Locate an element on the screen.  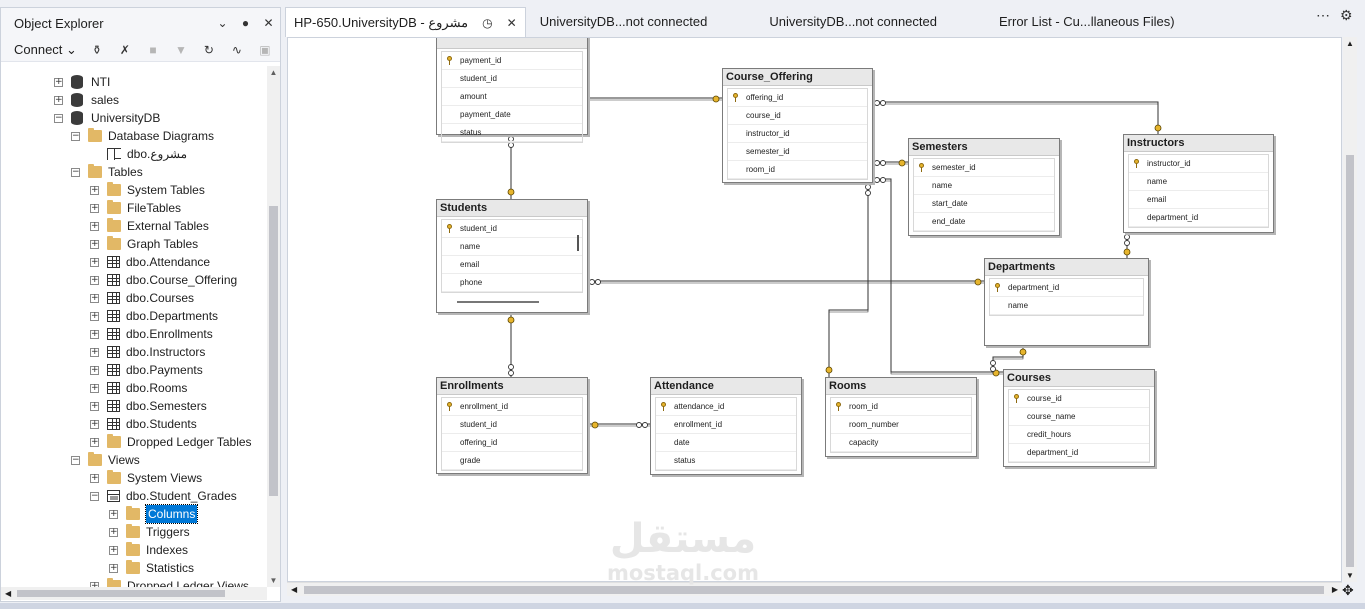
tree-node-dropped-ledger-tables: + Dropped Ledger Tables is located at coordinates (171, 442).